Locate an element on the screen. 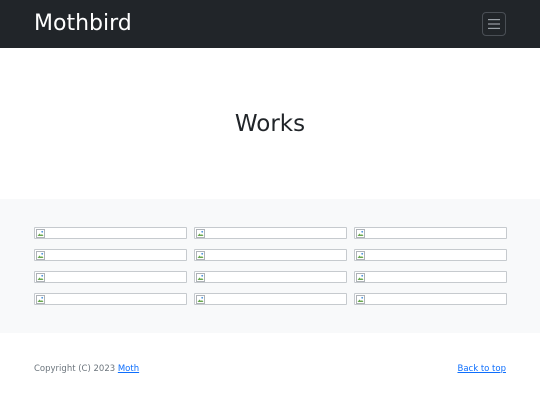 This screenshot has width=540, height=405. brand-link: Mothbird is located at coordinates (83, 24).